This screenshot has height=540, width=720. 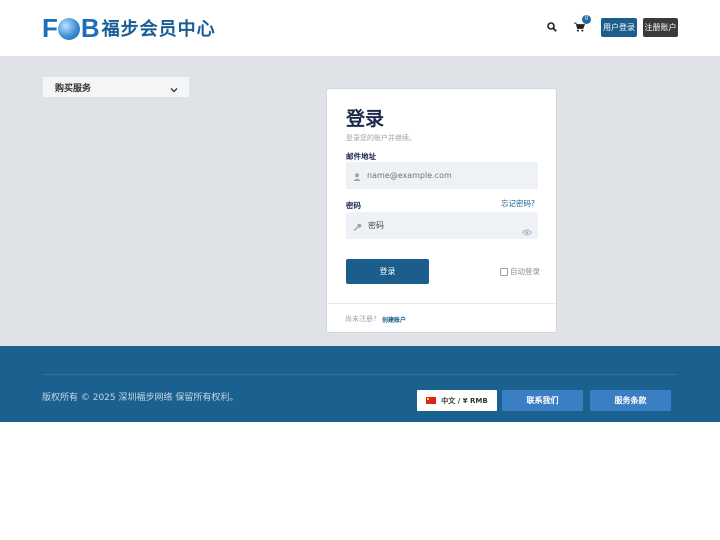 I want to click on contact-us-button: 联系我们, so click(x=542, y=400).